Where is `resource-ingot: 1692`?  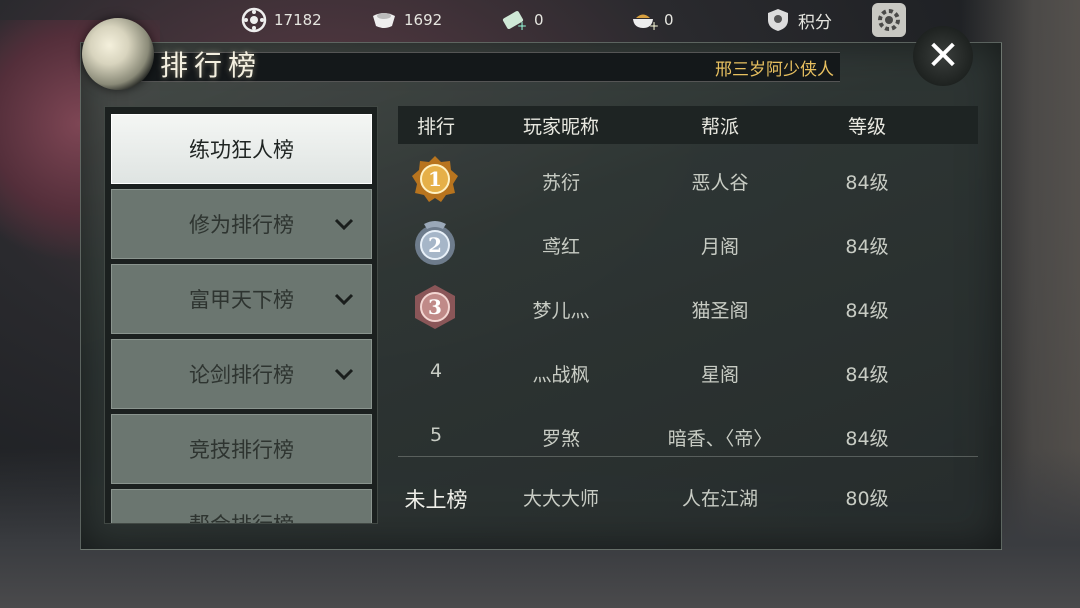
resource-ingot: 1692 is located at coordinates (406, 20).